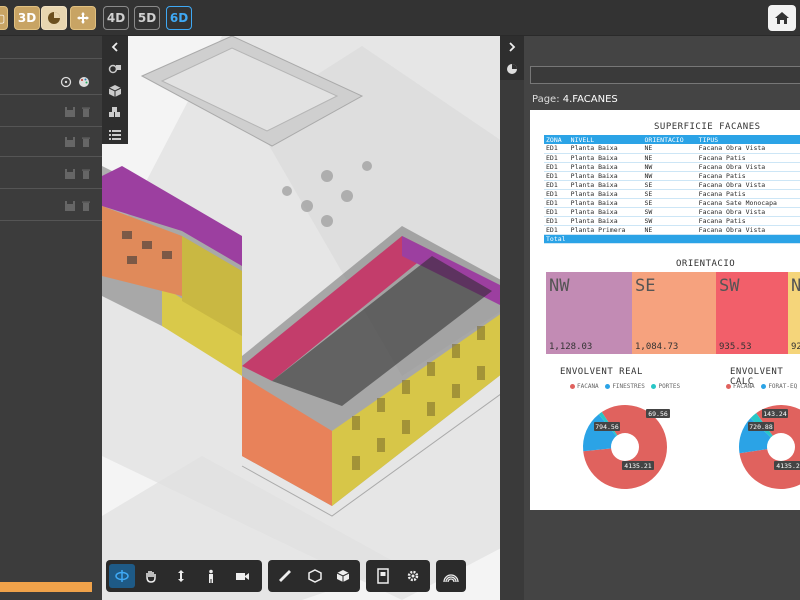 Image resolution: width=800 pixels, height=600 pixels. I want to click on pan-button, so click(151, 576).